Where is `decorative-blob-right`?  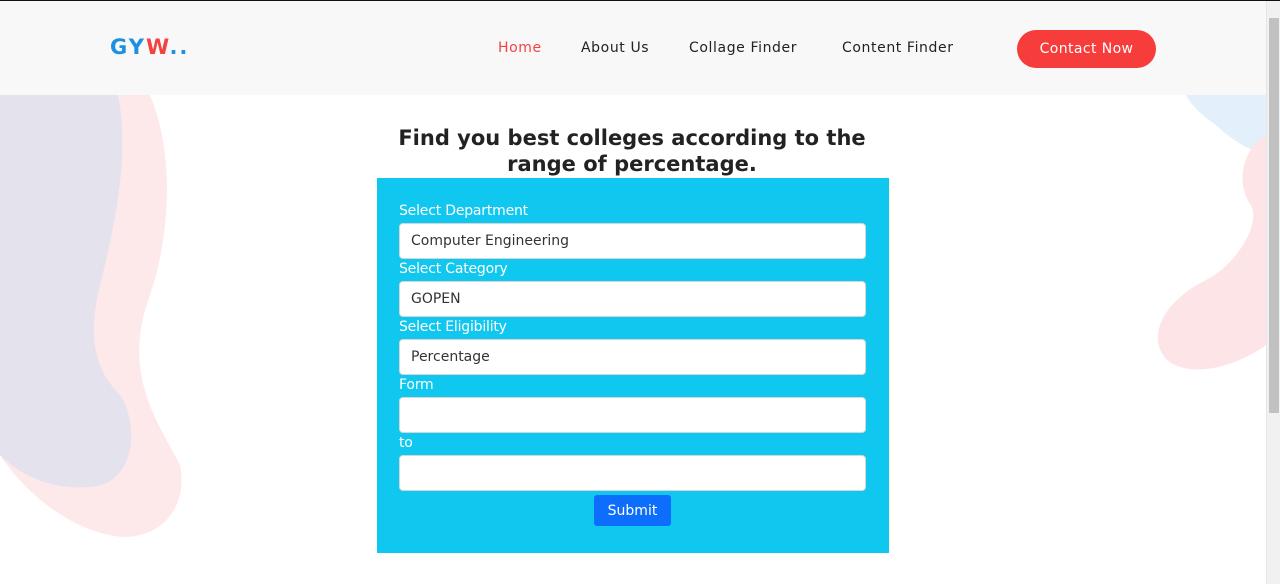 decorative-blob-right is located at coordinates (1211, 232).